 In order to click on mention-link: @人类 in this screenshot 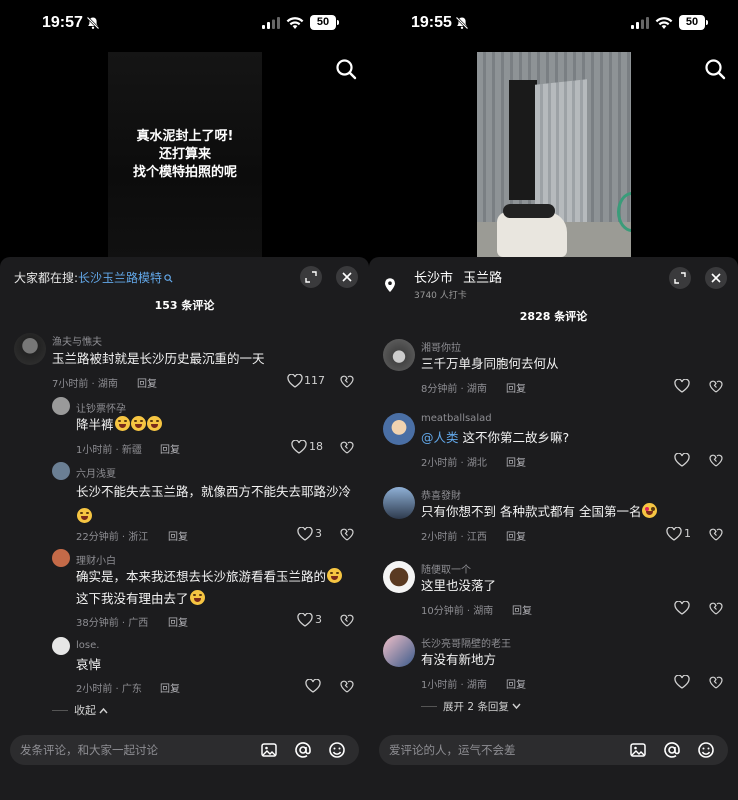, I will do `click(440, 437)`.